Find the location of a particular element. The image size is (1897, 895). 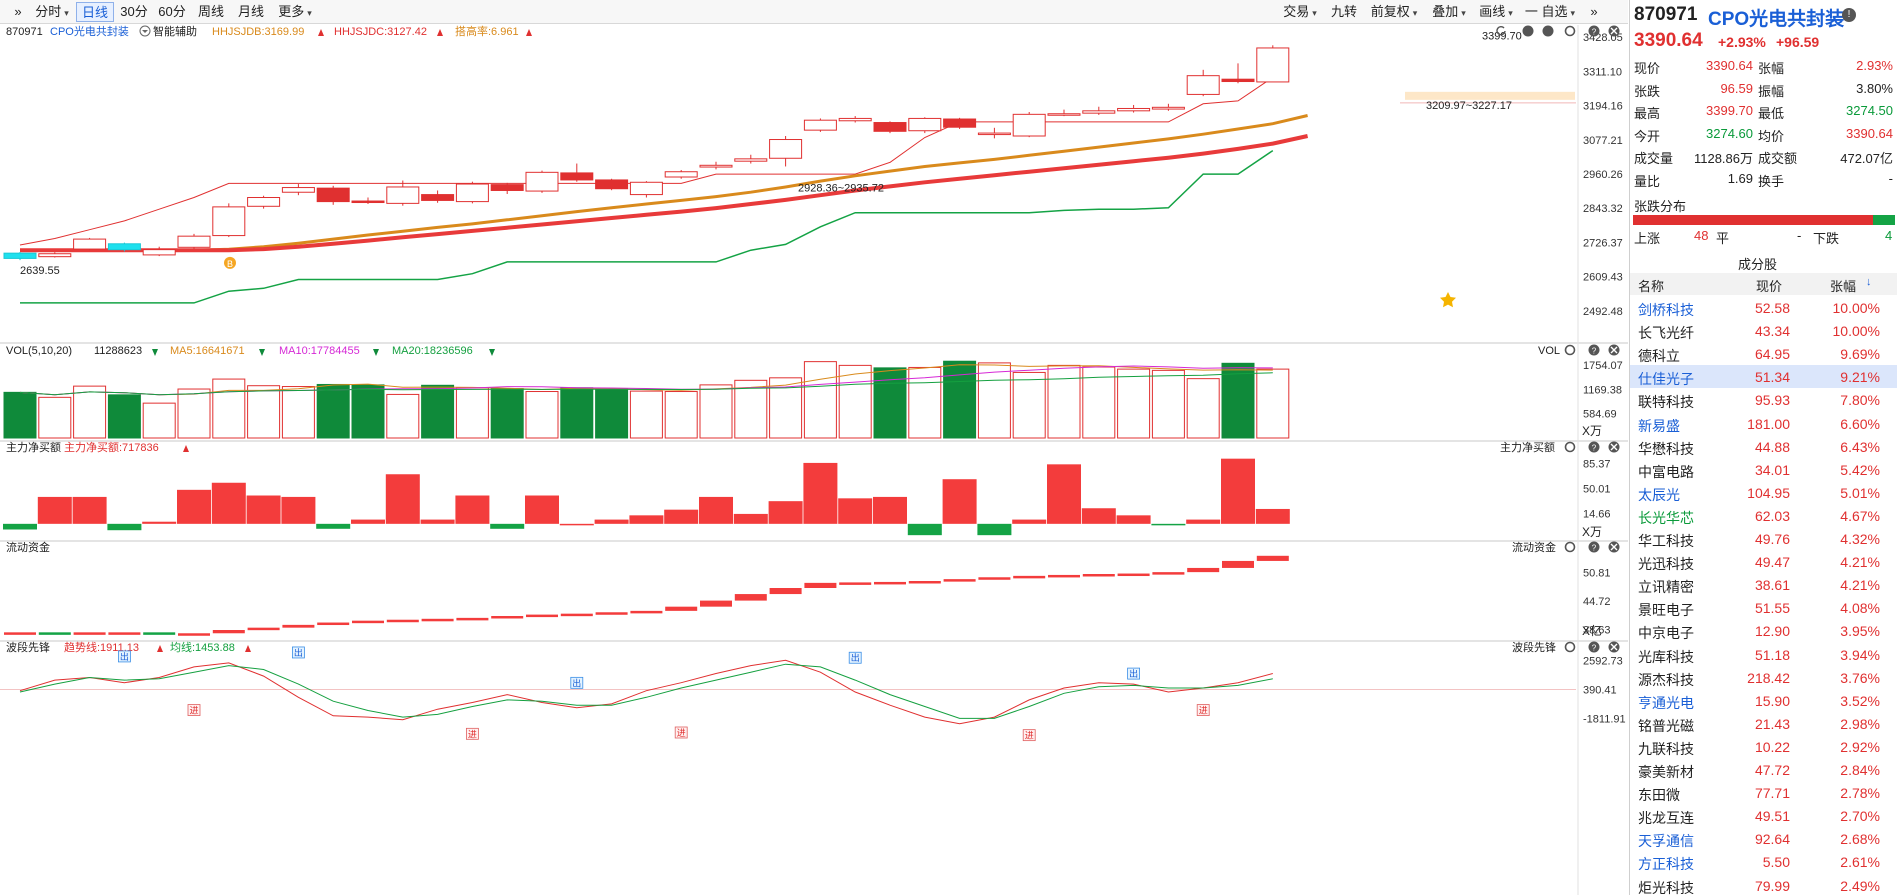

stock-name: 九联科技 is located at coordinates (1666, 749).